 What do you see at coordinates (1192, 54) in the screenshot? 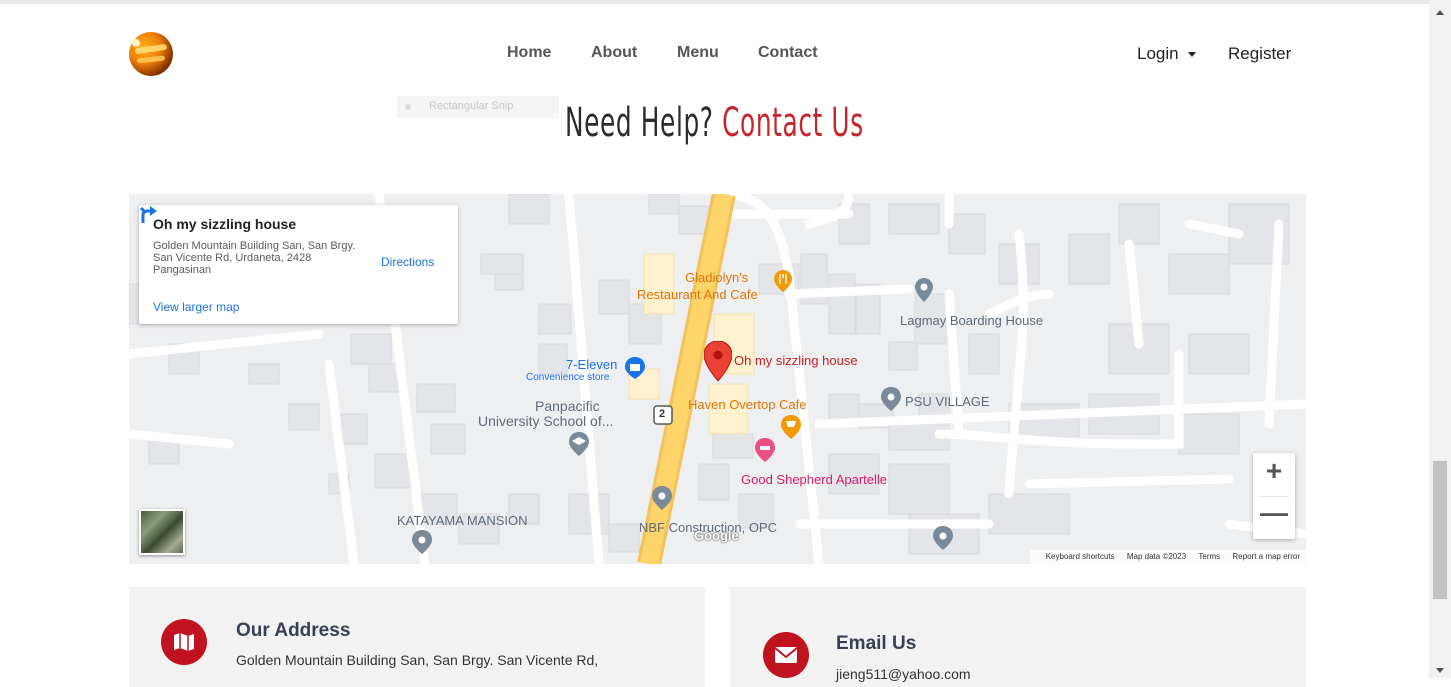
I see `caret-down-icon` at bounding box center [1192, 54].